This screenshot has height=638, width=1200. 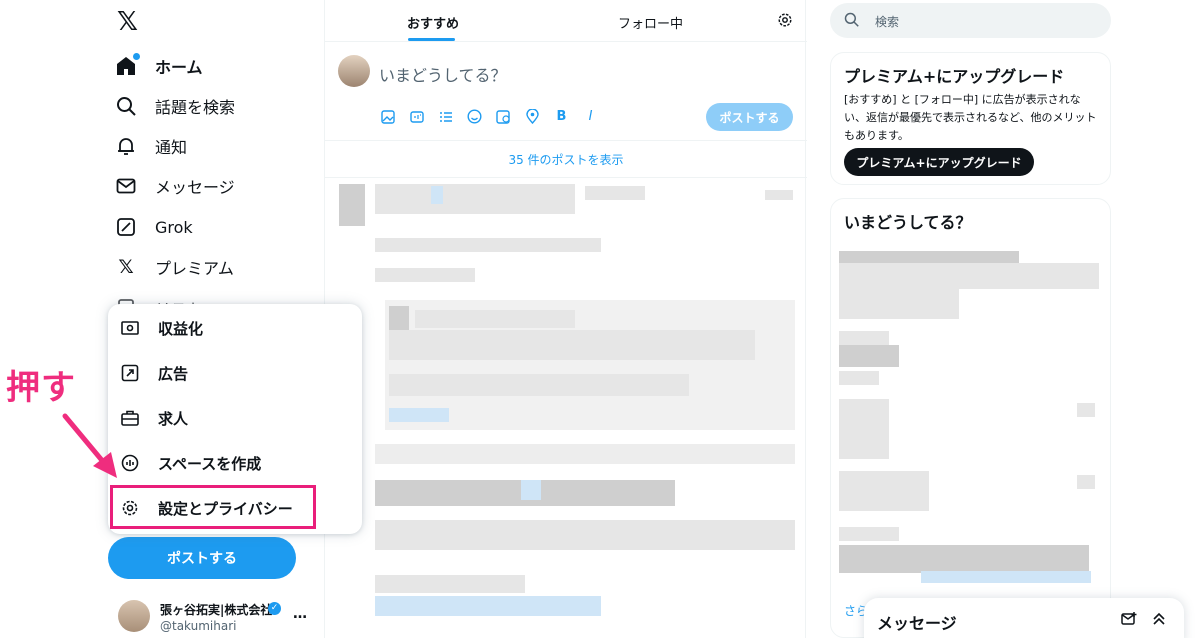 I want to click on menu-item-monetization: 収益化, so click(x=235, y=328).